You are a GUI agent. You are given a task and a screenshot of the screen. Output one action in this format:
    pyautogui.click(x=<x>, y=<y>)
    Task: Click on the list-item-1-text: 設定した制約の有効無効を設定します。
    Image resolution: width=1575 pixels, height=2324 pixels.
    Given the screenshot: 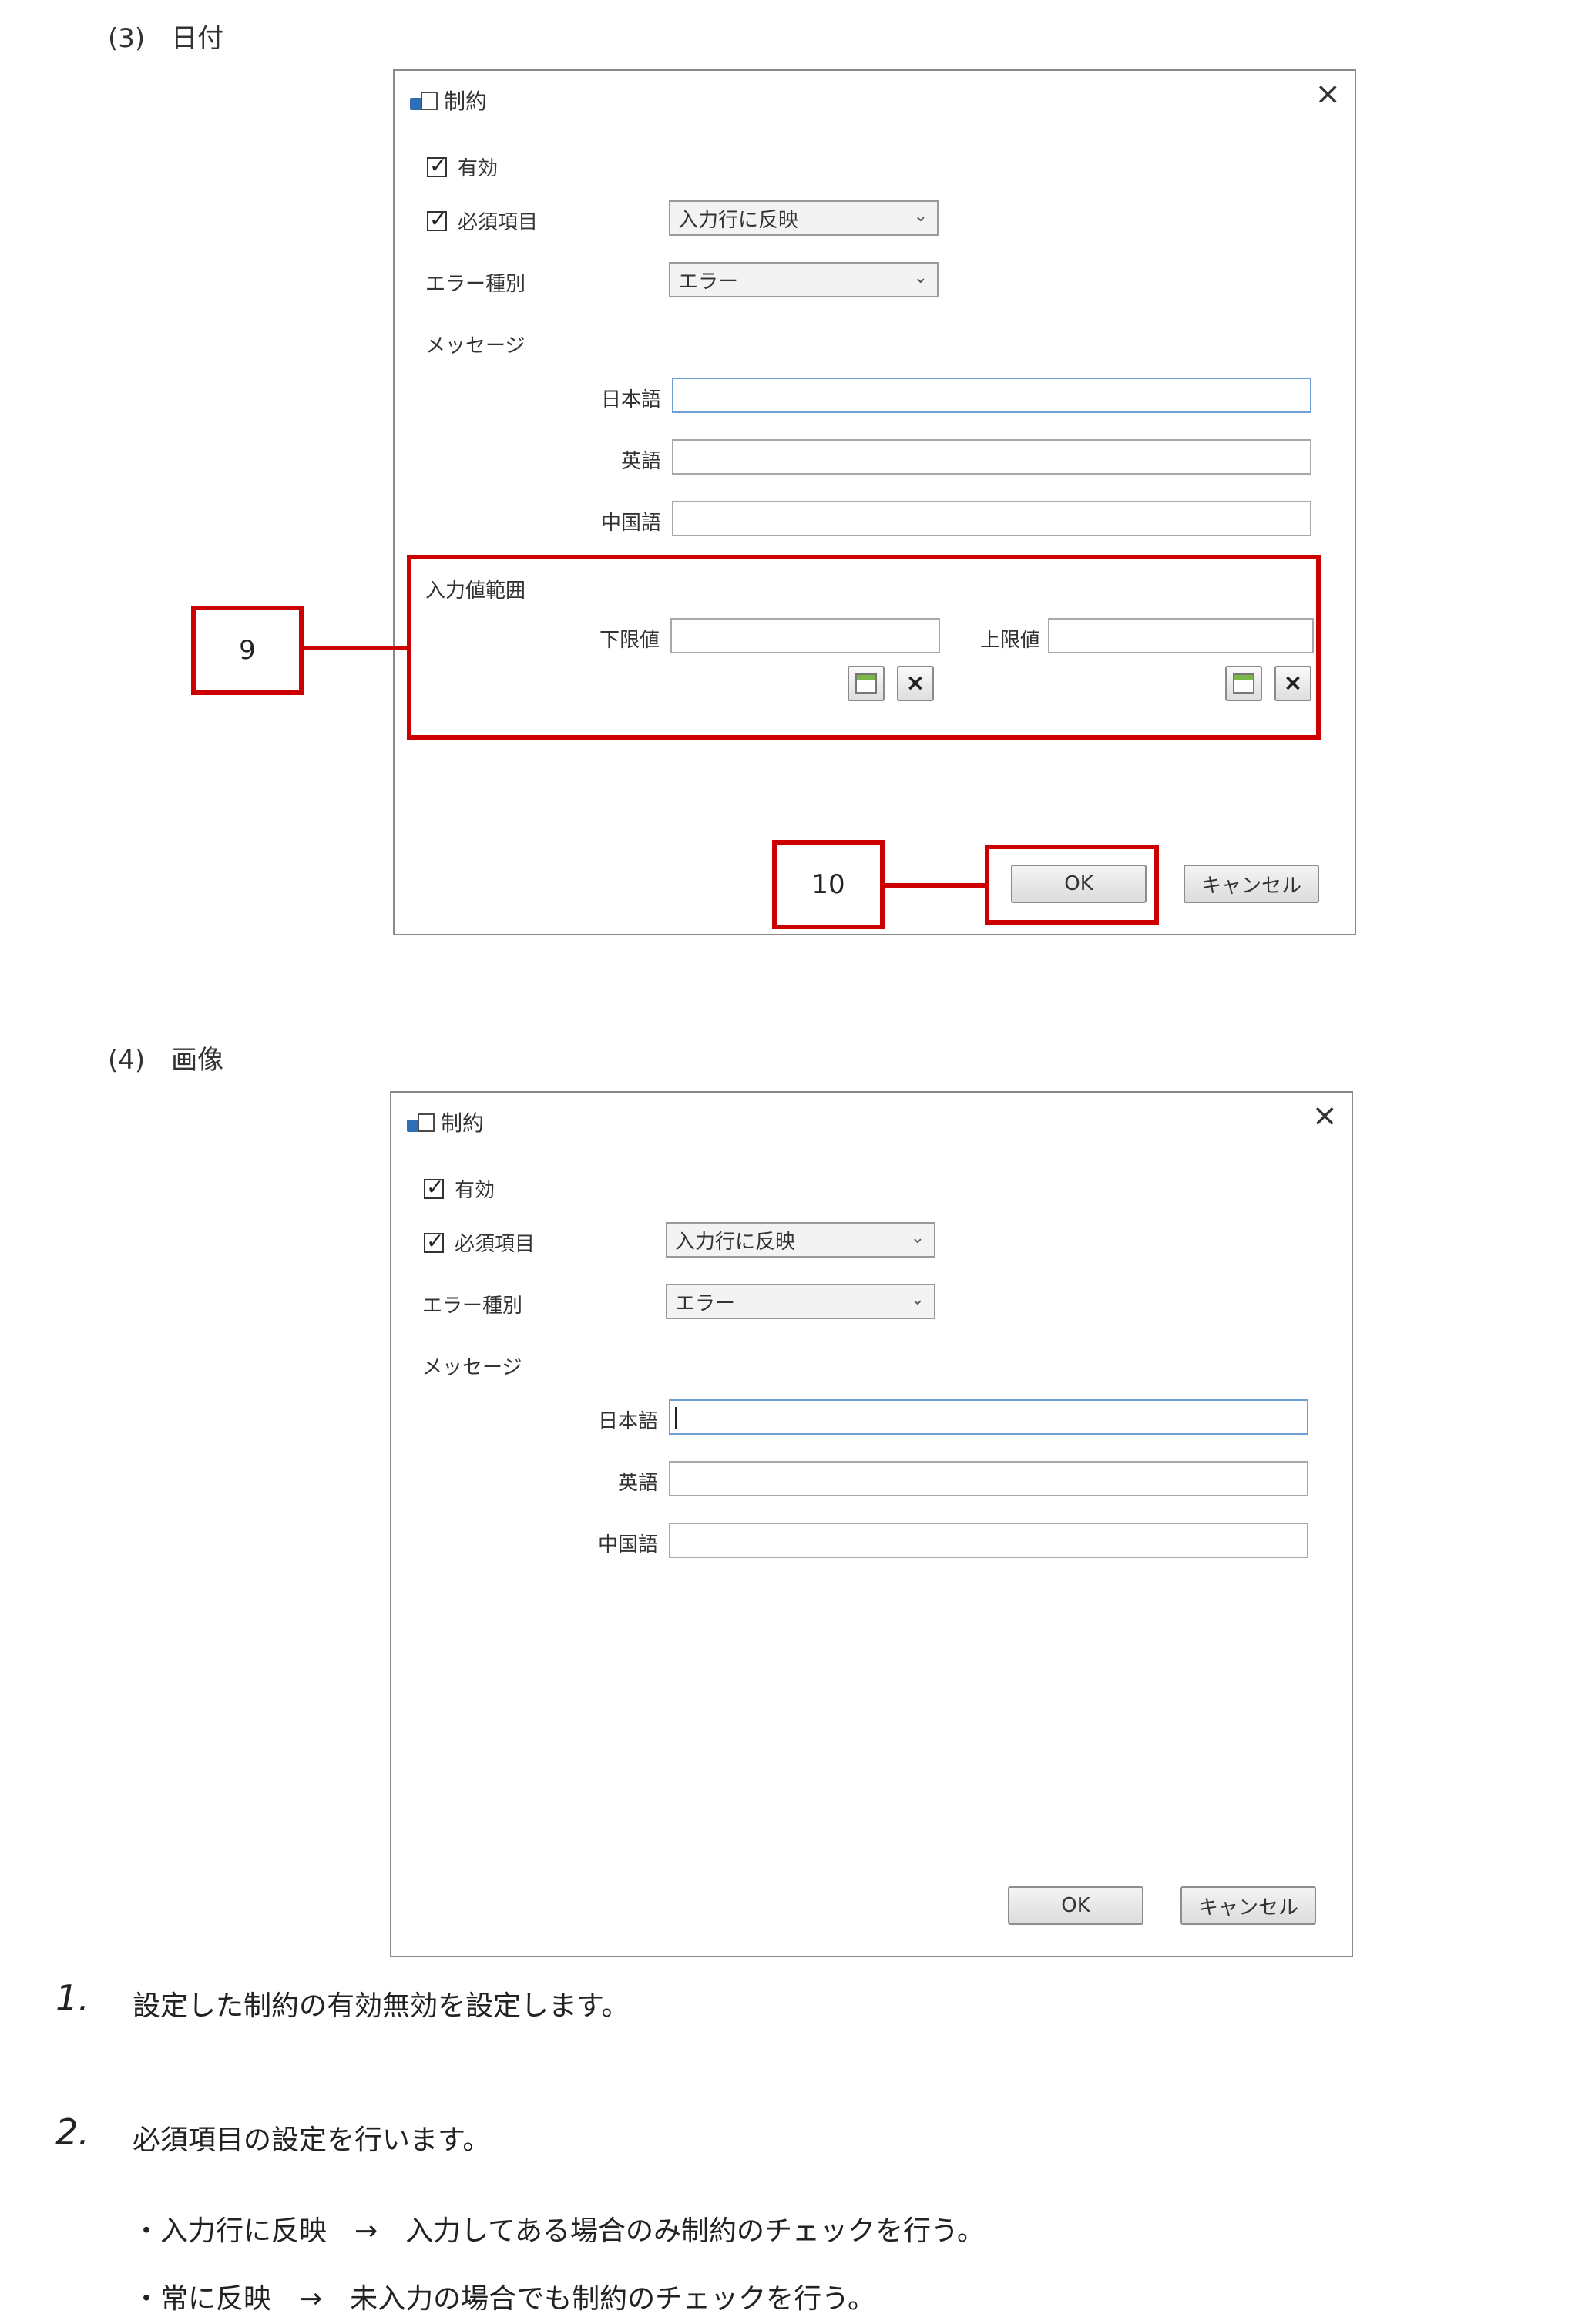 What is the action you would take?
    pyautogui.click(x=381, y=2006)
    